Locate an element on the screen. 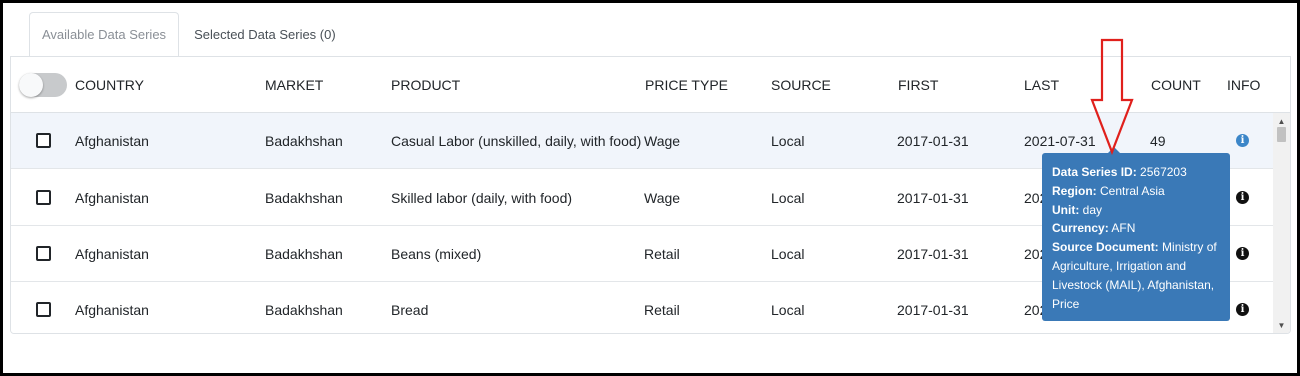 The width and height of the screenshot is (1300, 376). cell-product: Skilled labor (daily, with food) is located at coordinates (482, 198).